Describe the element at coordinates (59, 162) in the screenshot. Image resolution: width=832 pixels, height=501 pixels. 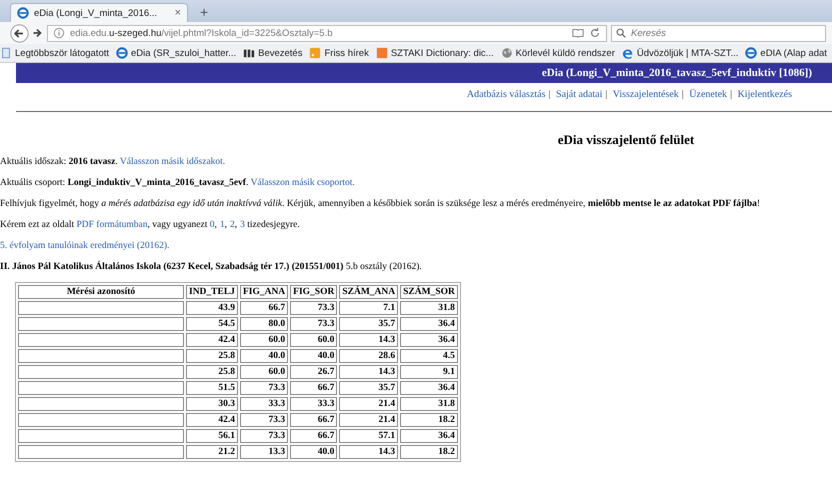
I see `period-text: Aktuális időszak: 2016 tavasz.` at that location.